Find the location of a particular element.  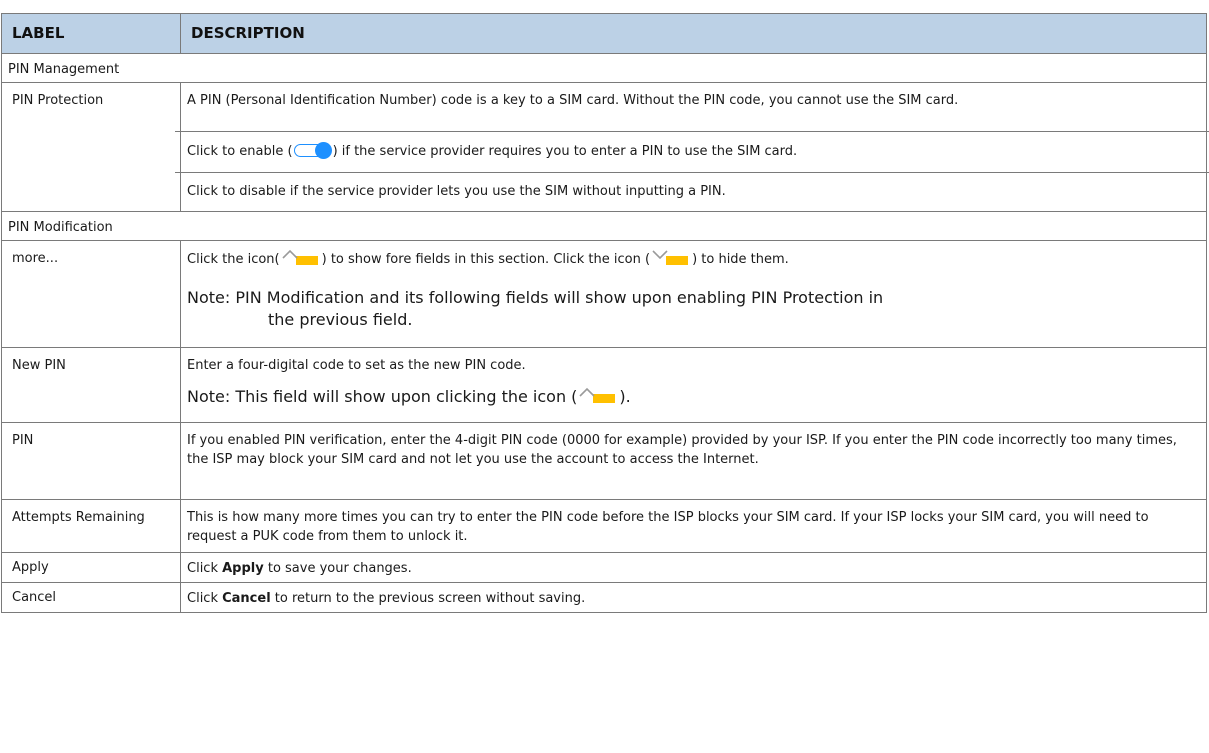

chevron-down-folder-icon is located at coordinates (671, 257).